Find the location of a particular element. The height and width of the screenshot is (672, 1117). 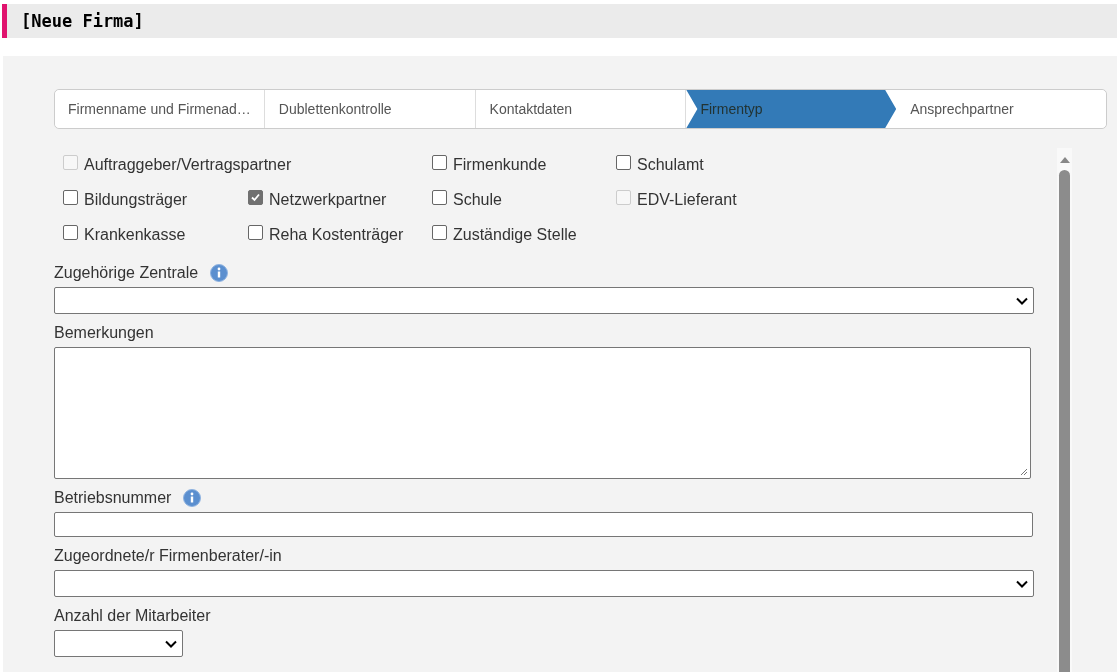

company-type-checkbox: Bildungsträger is located at coordinates (155, 200).